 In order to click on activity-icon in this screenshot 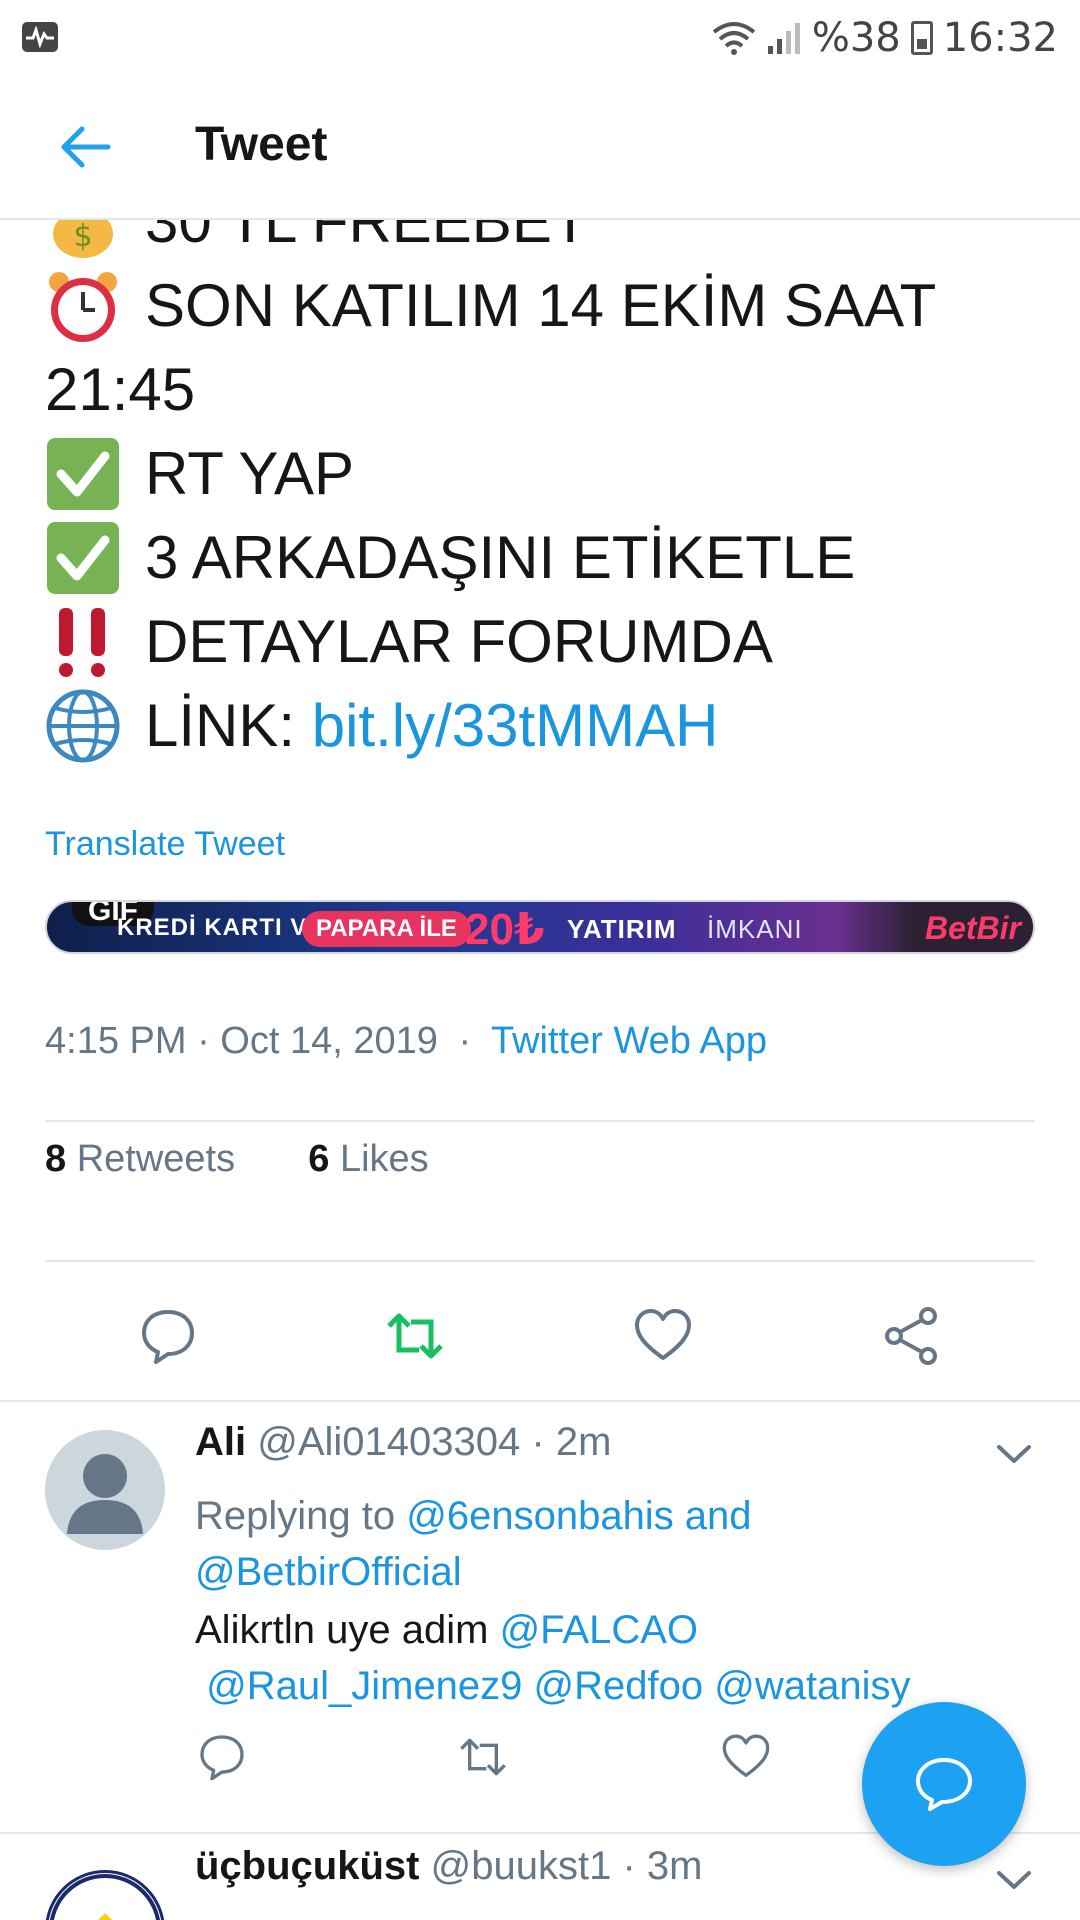, I will do `click(40, 37)`.